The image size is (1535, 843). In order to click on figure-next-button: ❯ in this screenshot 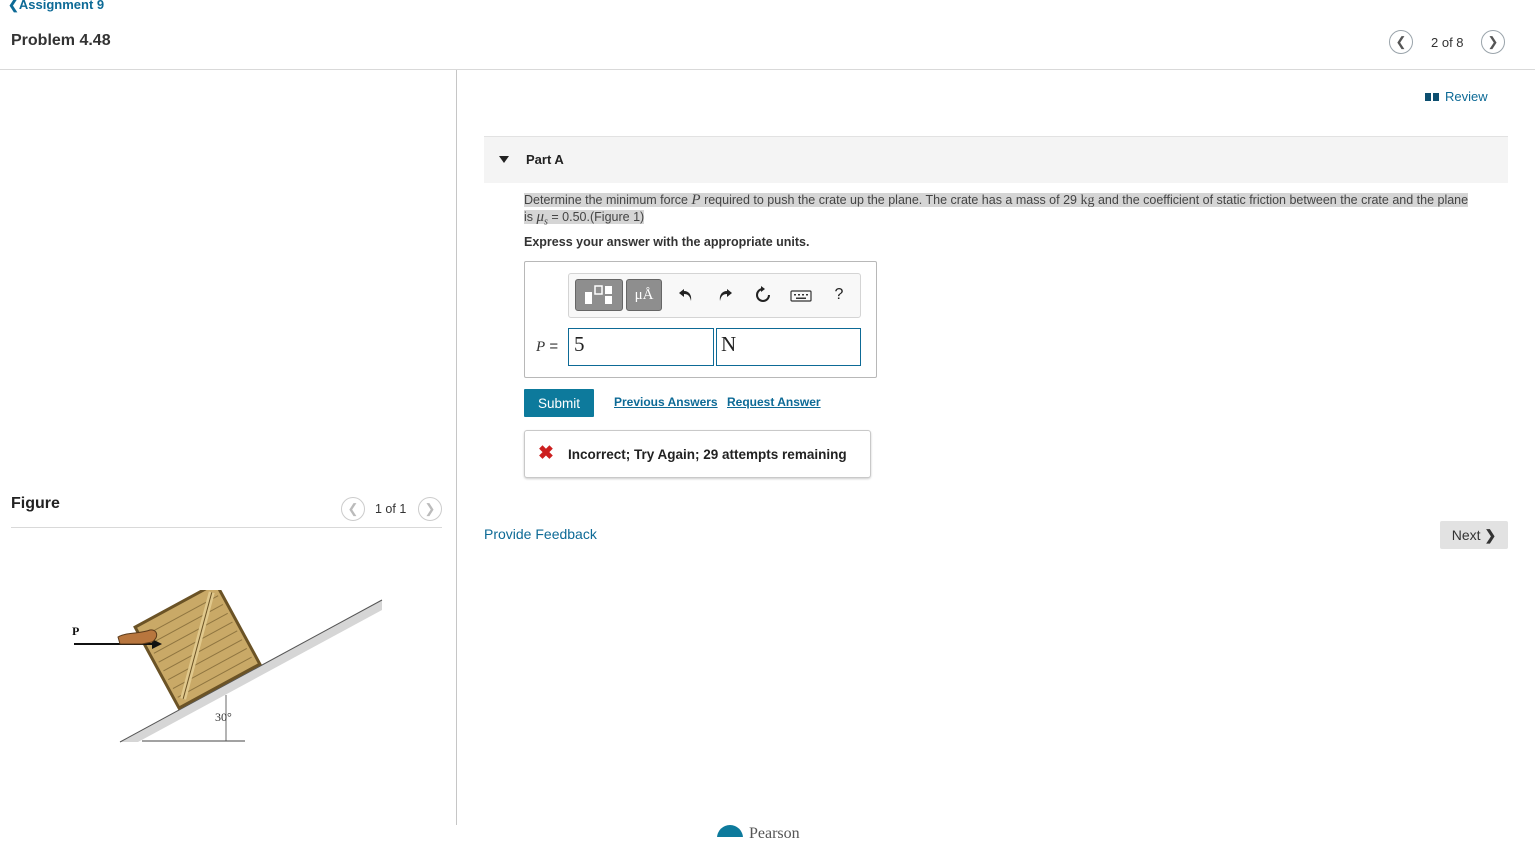, I will do `click(430, 509)`.